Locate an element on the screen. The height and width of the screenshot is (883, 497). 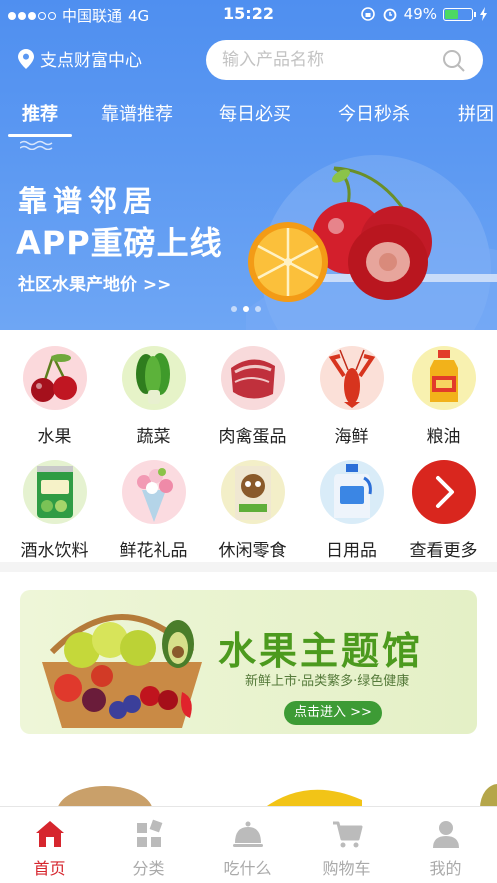
bottom-nav: 首页 分类 吃什么 购物车 我的 is located at coordinates (248, 844).